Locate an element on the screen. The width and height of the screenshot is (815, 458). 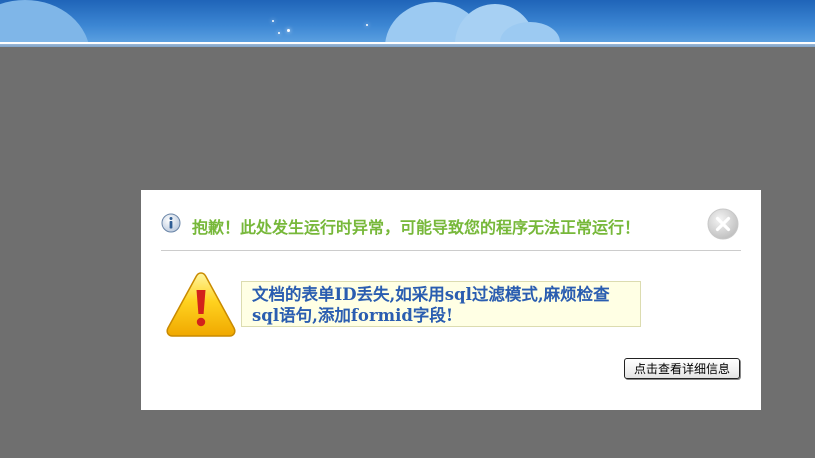
banner-divider is located at coordinates (407, 44).